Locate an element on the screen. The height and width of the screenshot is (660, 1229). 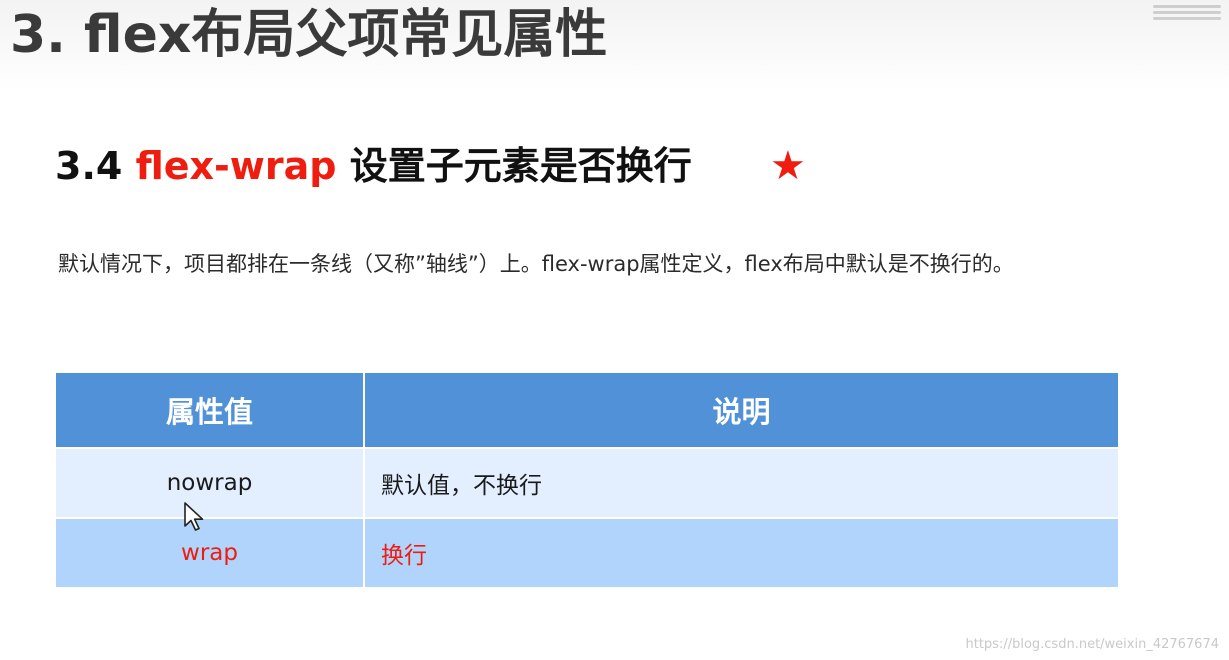
table-header-row: 属性值 说明 is located at coordinates (587, 410).